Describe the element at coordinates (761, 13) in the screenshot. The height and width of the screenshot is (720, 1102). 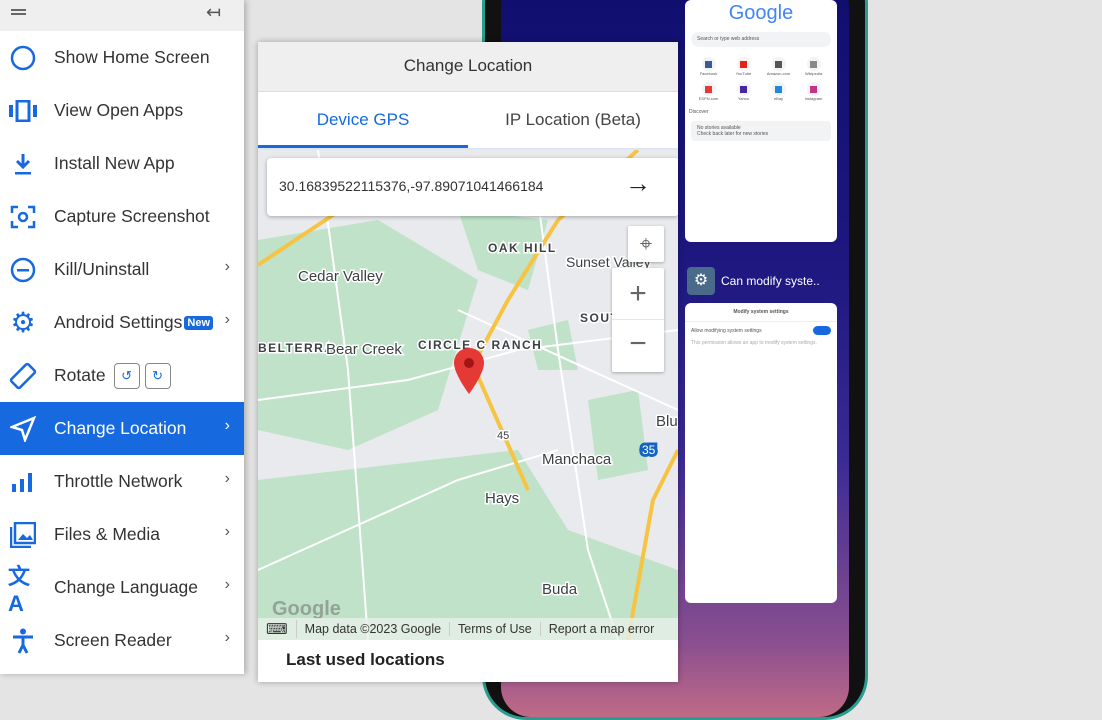
I see `google-logo: Google` at that location.